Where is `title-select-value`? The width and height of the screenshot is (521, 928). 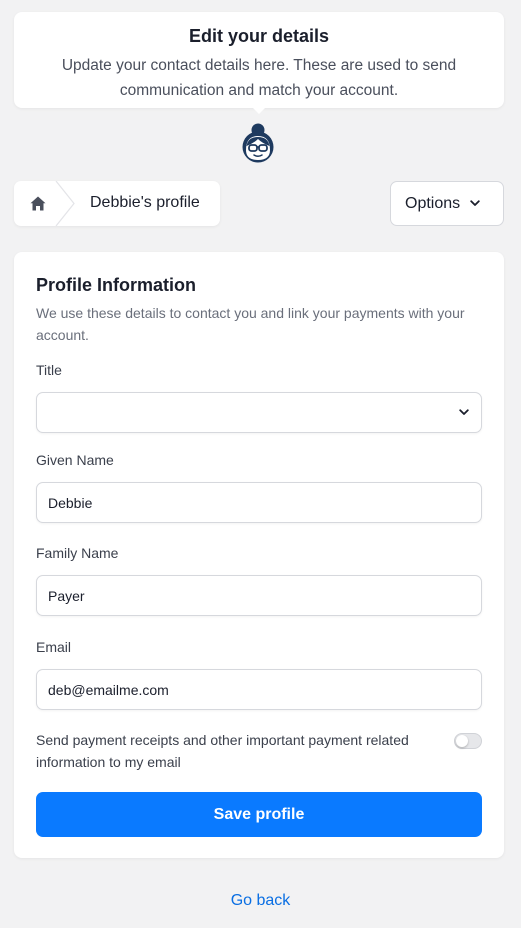 title-select-value is located at coordinates (259, 412).